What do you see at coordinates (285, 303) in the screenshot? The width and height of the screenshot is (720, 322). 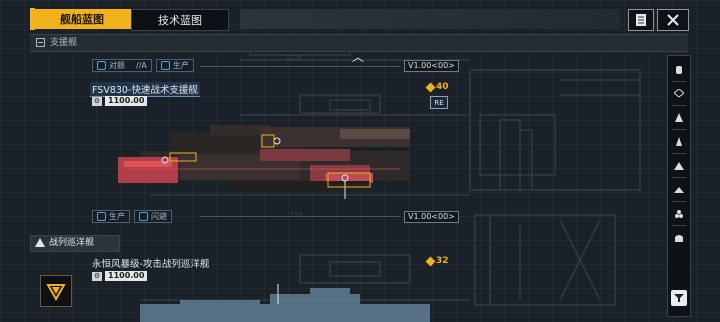 I see `ship3-model` at bounding box center [285, 303].